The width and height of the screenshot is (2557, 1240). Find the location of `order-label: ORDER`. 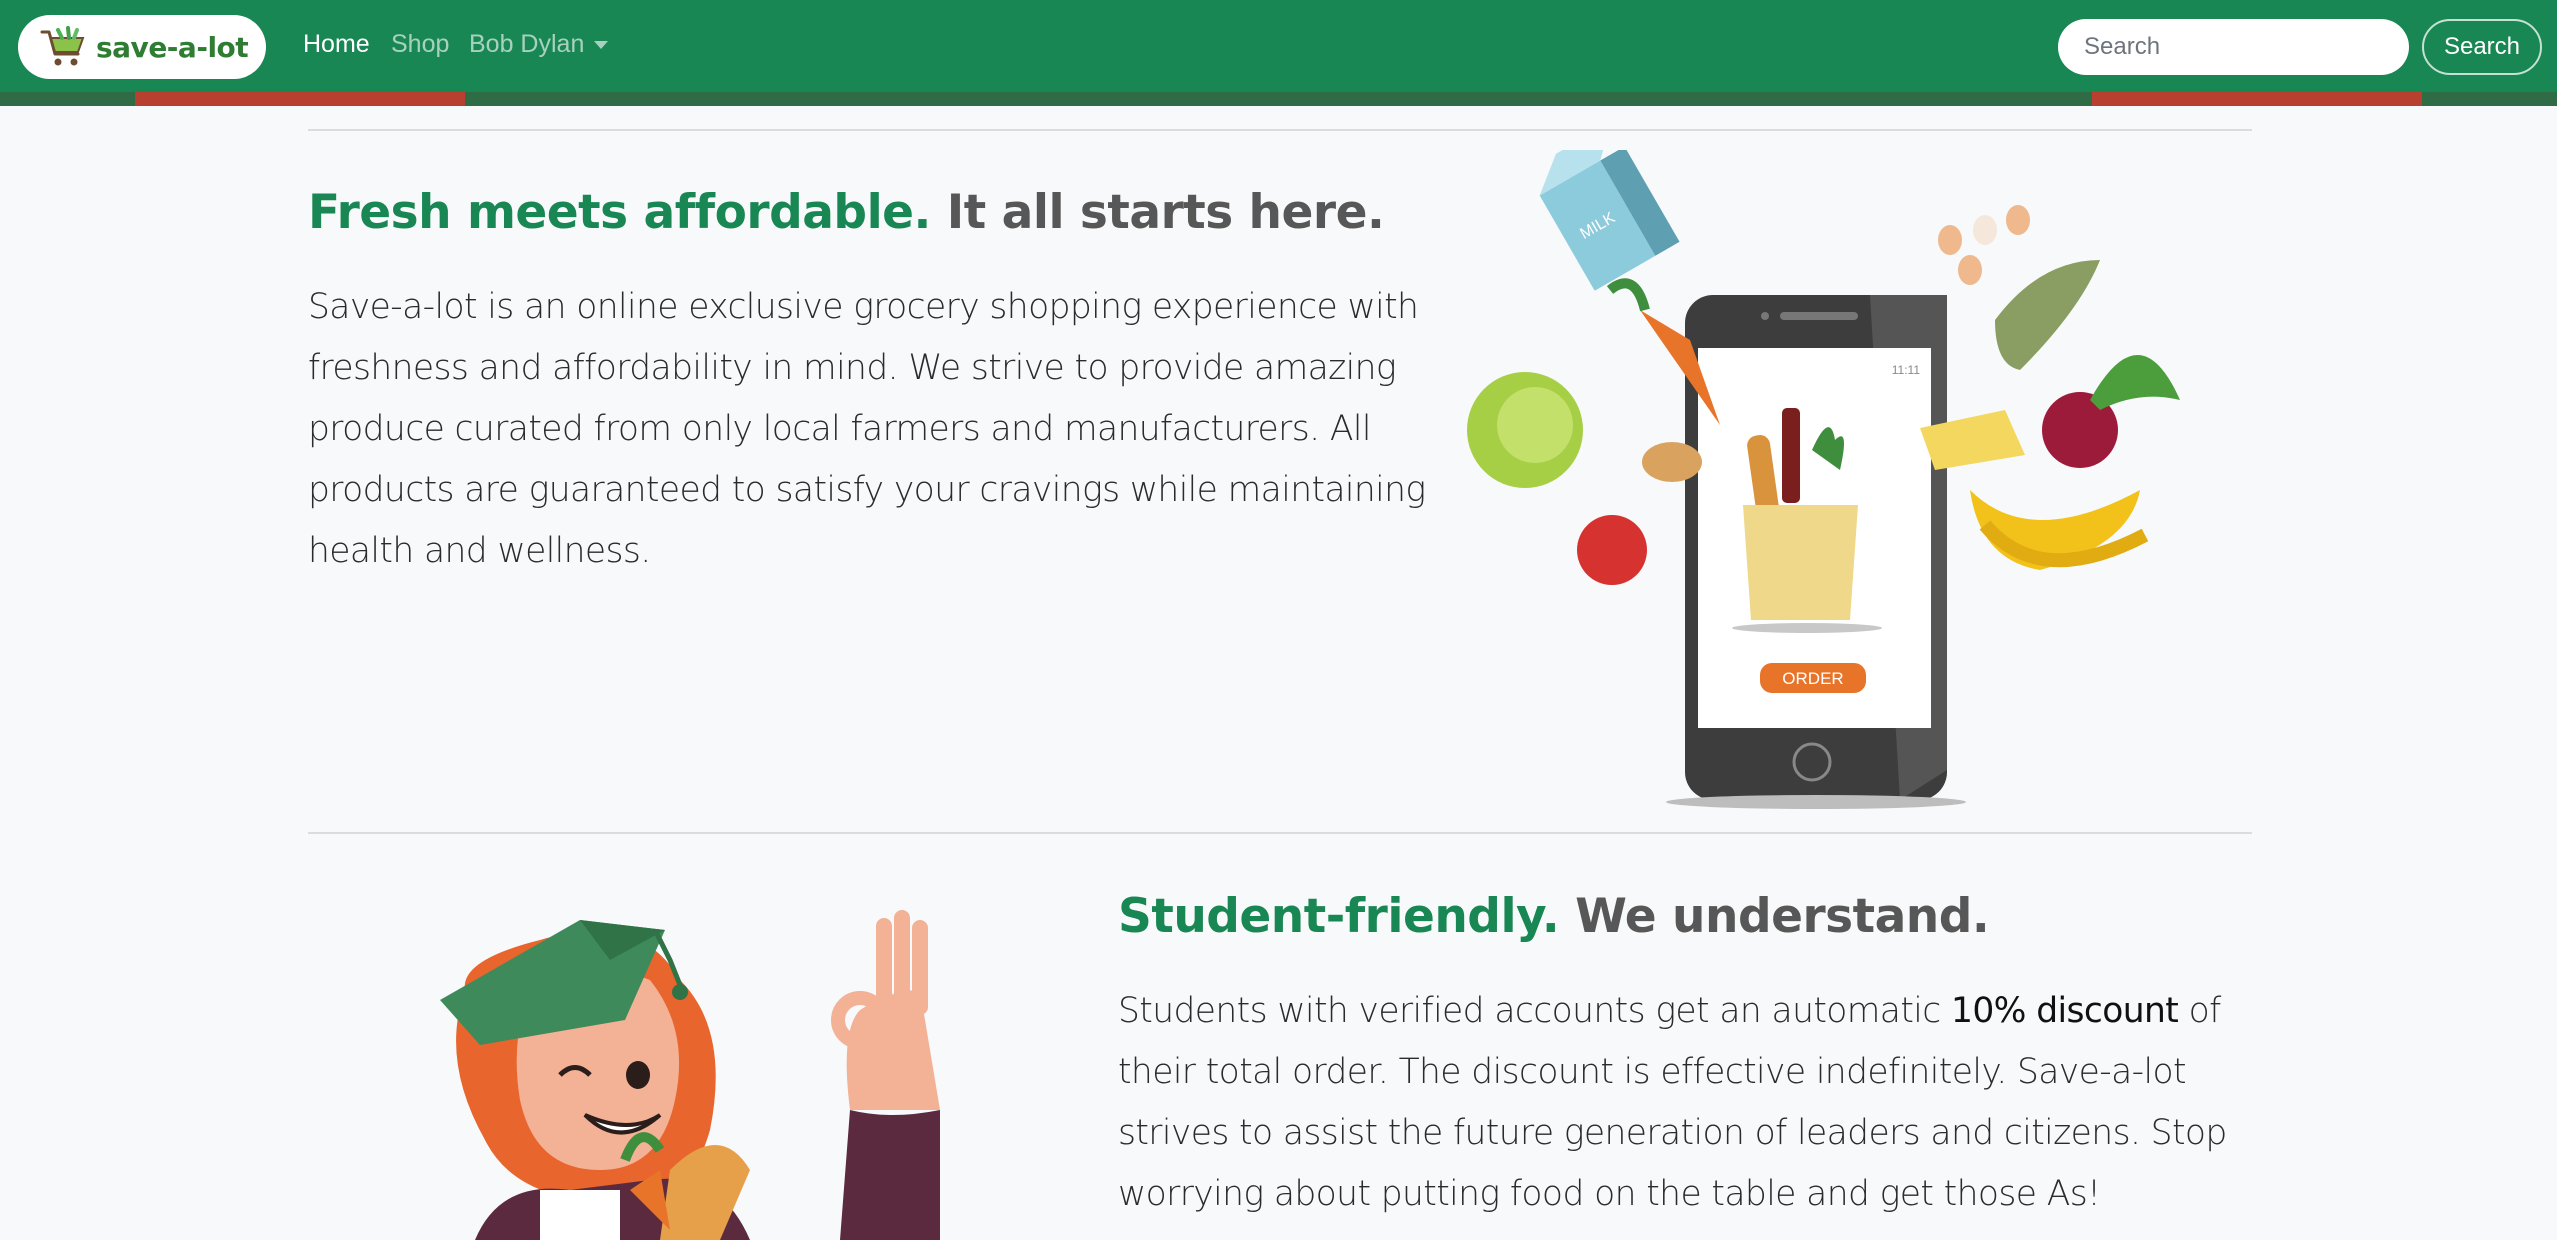

order-label: ORDER is located at coordinates (1812, 678).